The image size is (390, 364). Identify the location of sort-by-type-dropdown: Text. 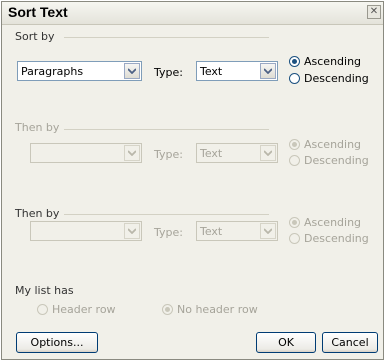
(237, 71).